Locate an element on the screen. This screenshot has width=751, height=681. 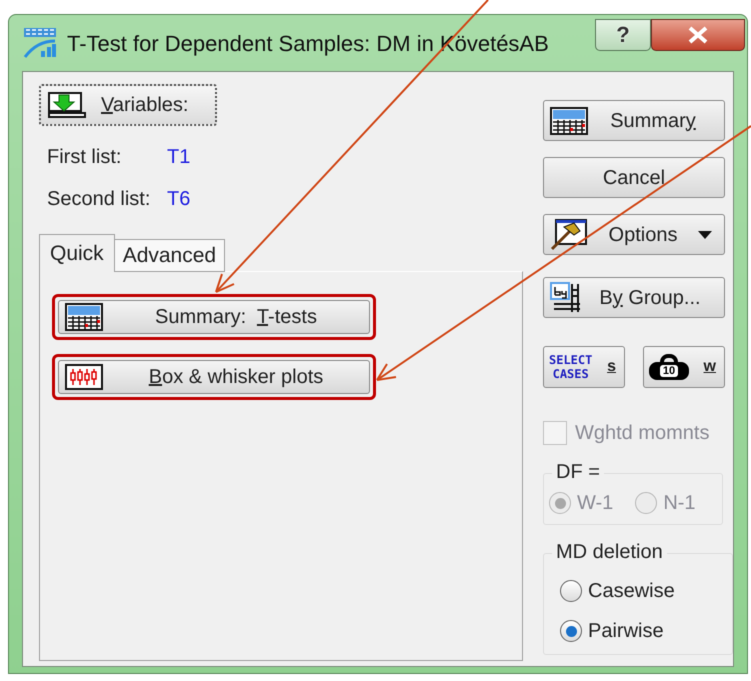
hammer-icon is located at coordinates (569, 234).